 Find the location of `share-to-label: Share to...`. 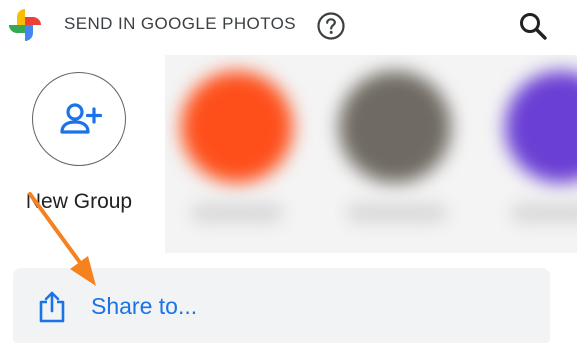

share-to-label: Share to... is located at coordinates (144, 306).